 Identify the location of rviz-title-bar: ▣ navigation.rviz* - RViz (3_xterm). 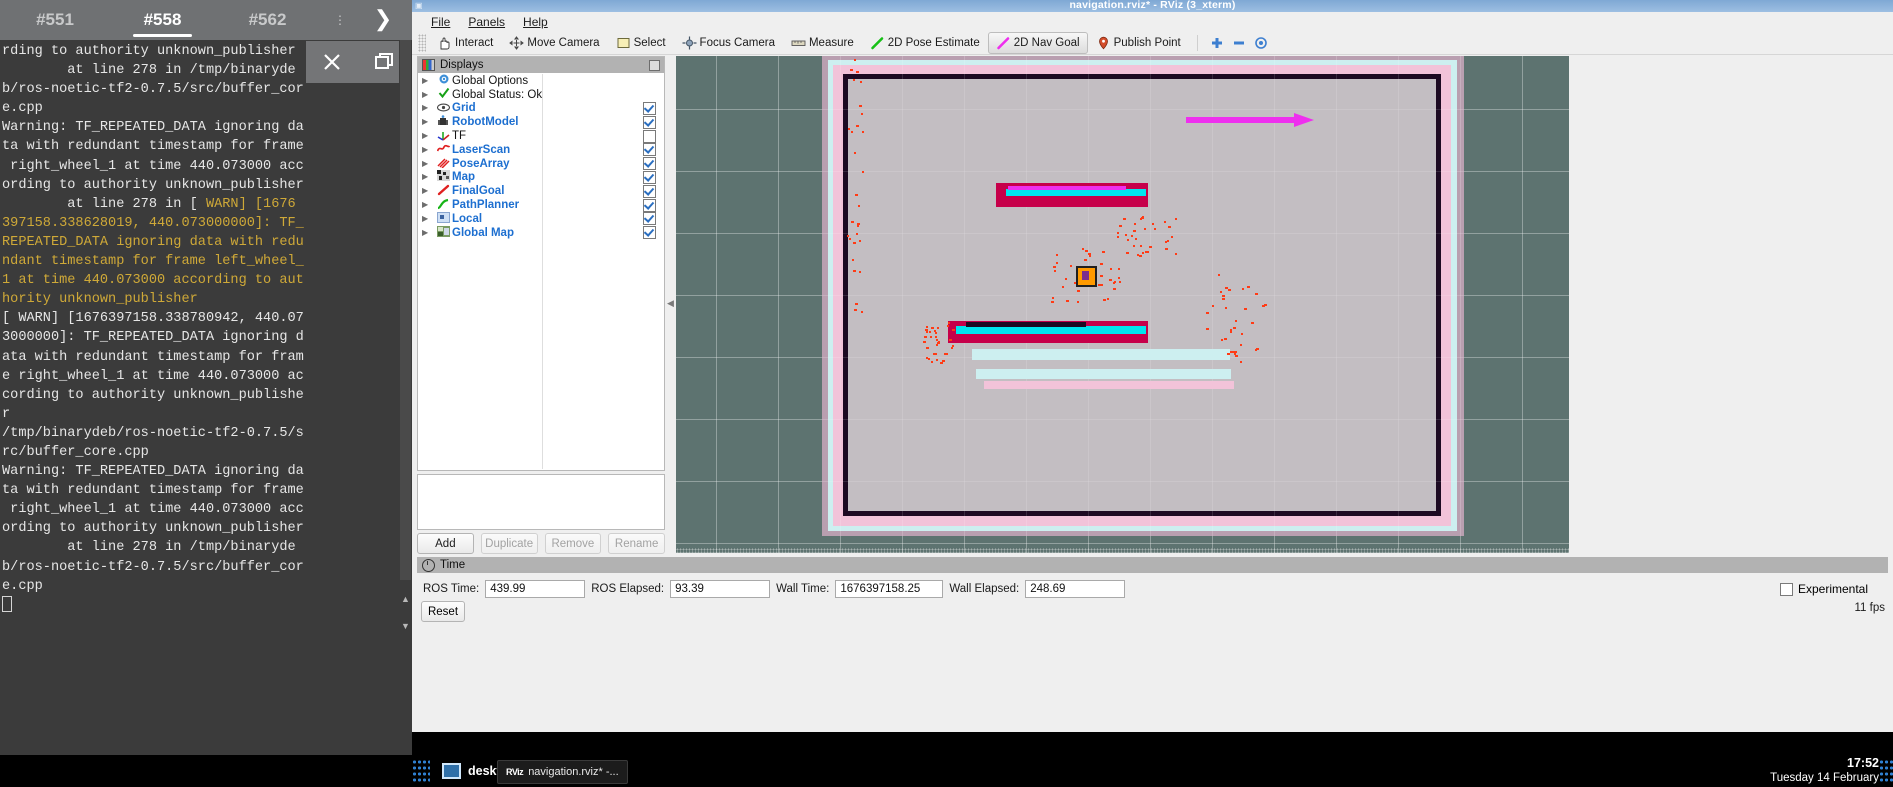
(1152, 6).